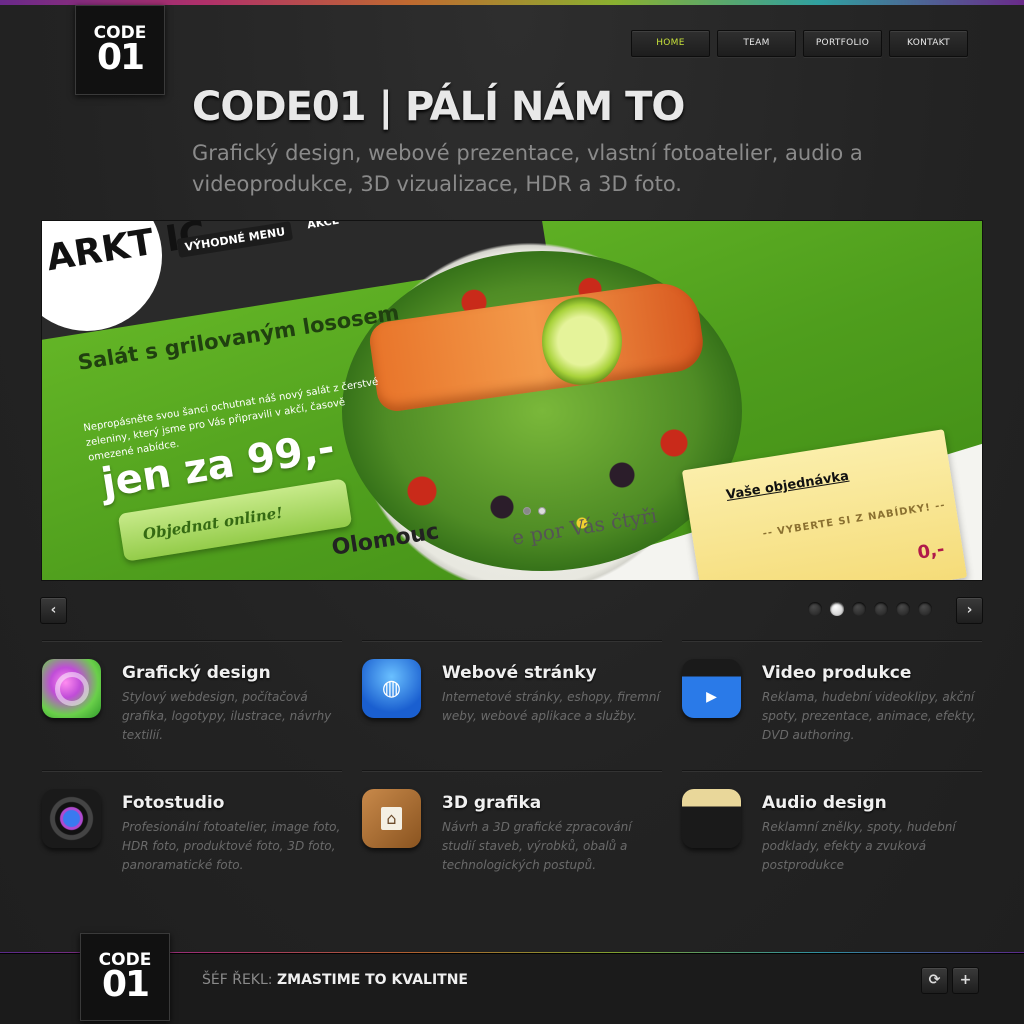 This screenshot has width=1024, height=1024. I want to click on pager-dot-active, so click(837, 609).